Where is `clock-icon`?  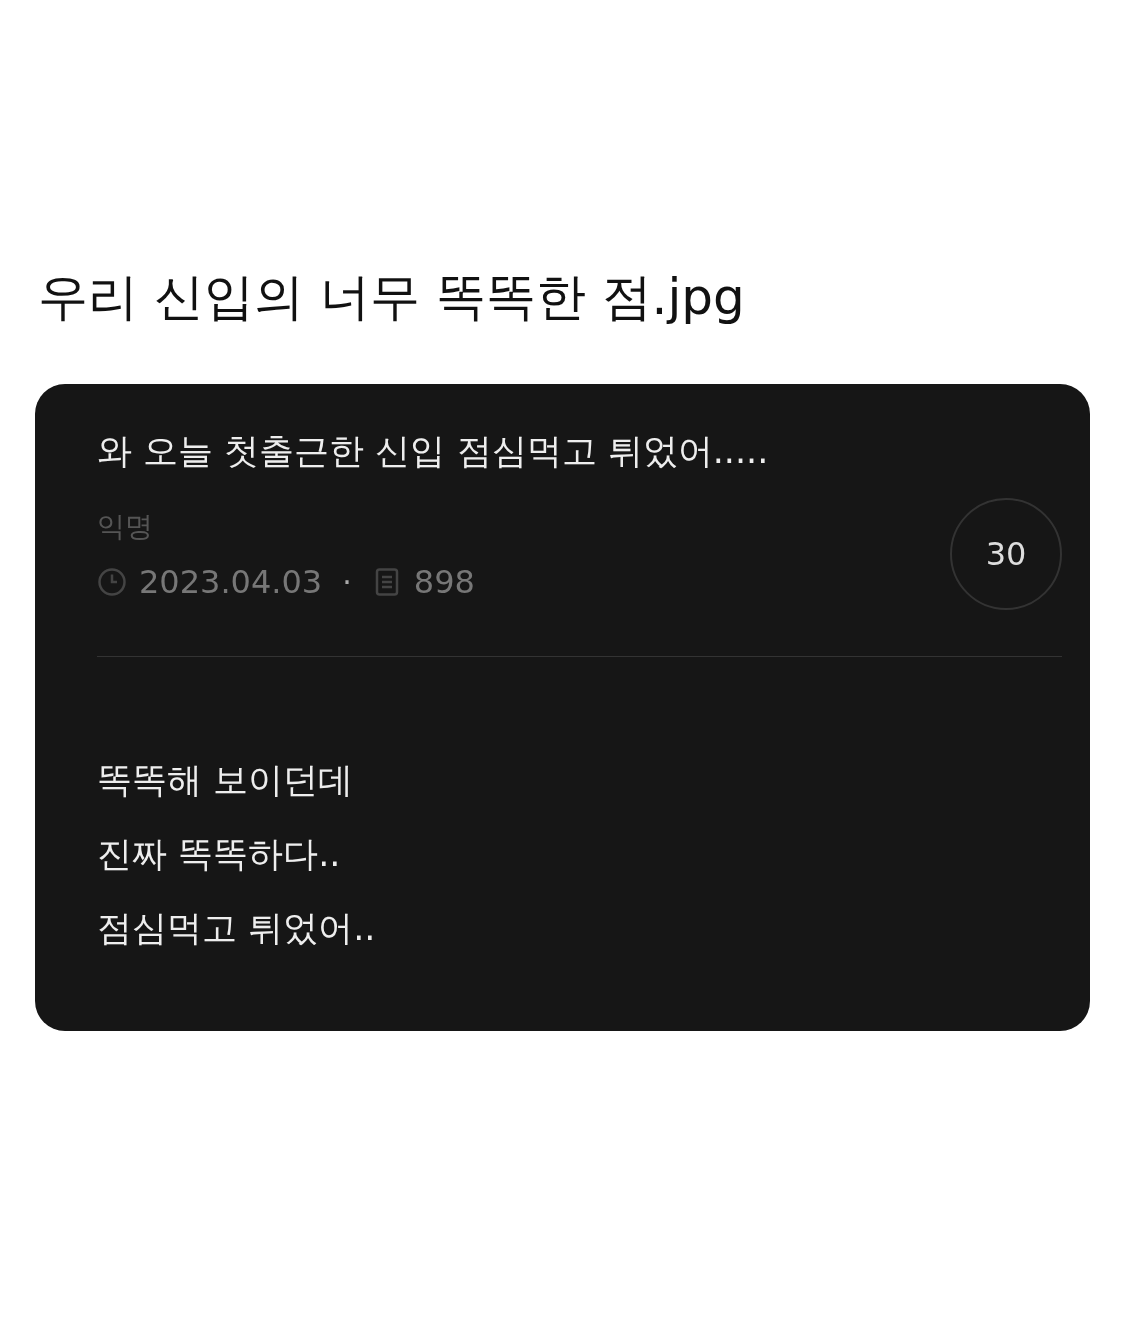 clock-icon is located at coordinates (112, 582).